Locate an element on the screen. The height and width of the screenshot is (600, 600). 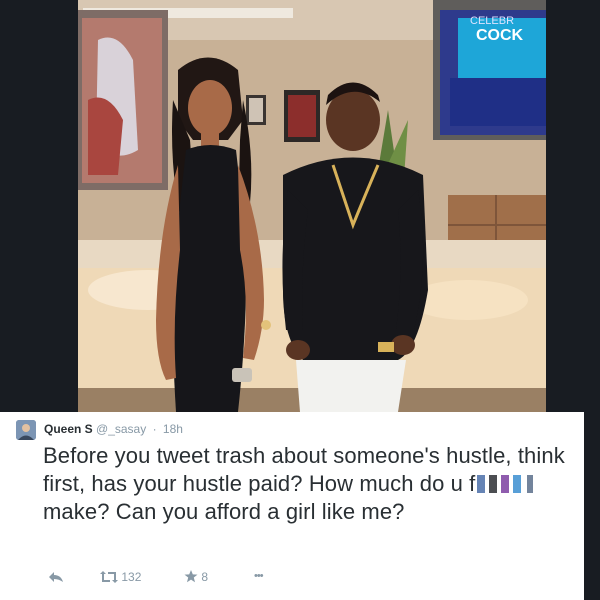
favorite-icon is located at coordinates (192, 577).